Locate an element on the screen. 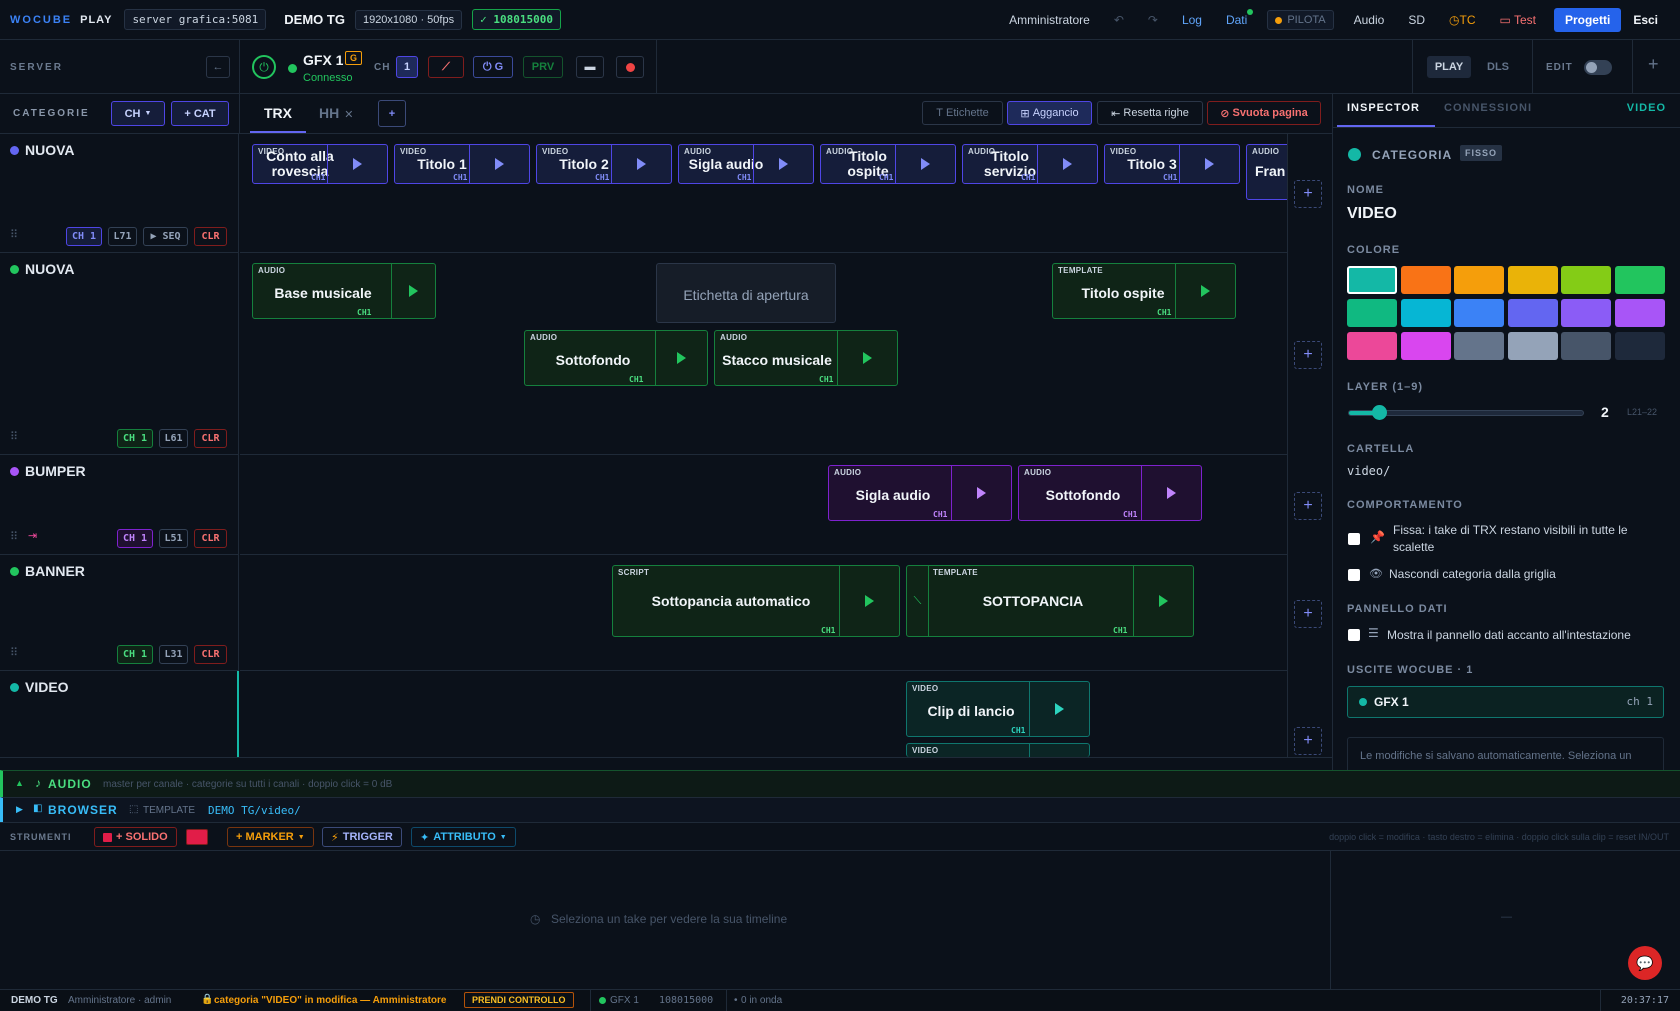 This screenshot has width=1680, height=1011. category-row: NUOVA ⠿ CH 1 L61 CLR is located at coordinates (119, 354).